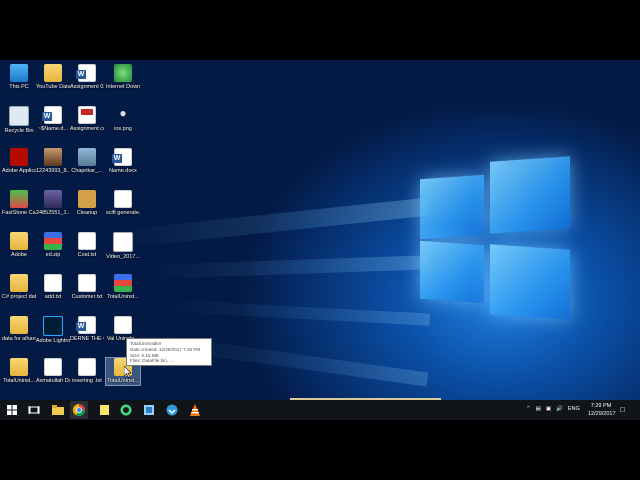  I want to click on start-icon, so click(12, 410).